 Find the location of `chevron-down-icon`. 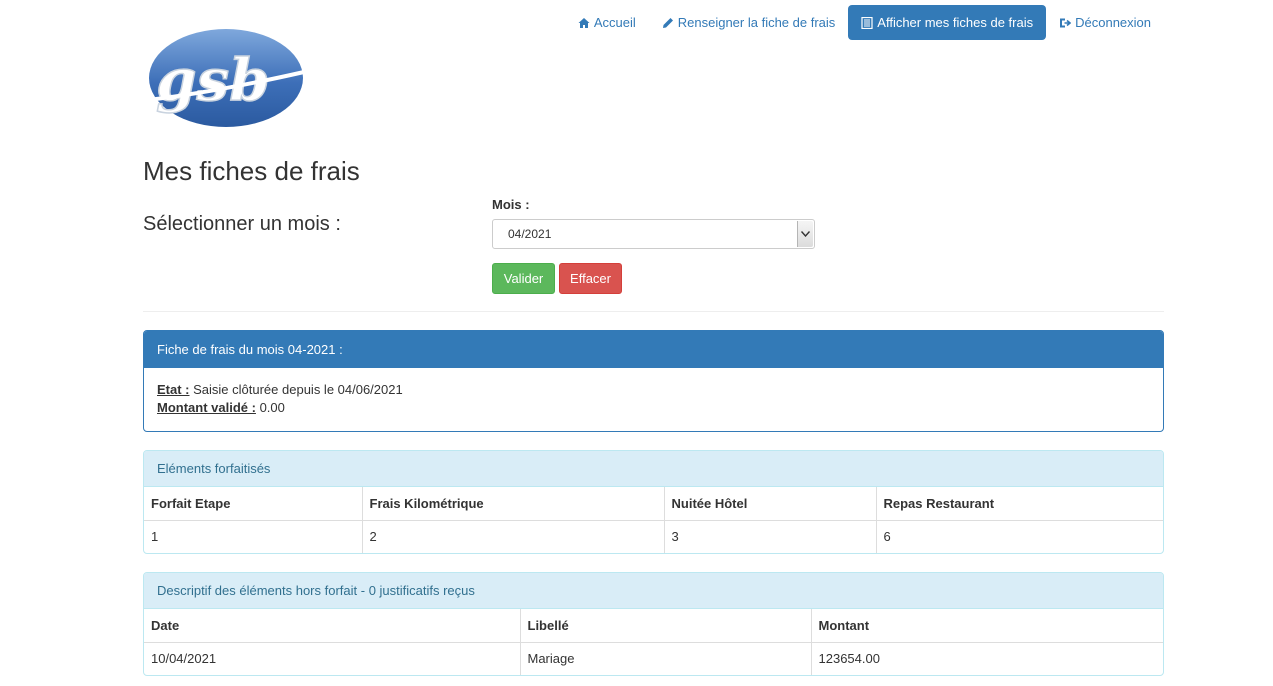

chevron-down-icon is located at coordinates (805, 234).